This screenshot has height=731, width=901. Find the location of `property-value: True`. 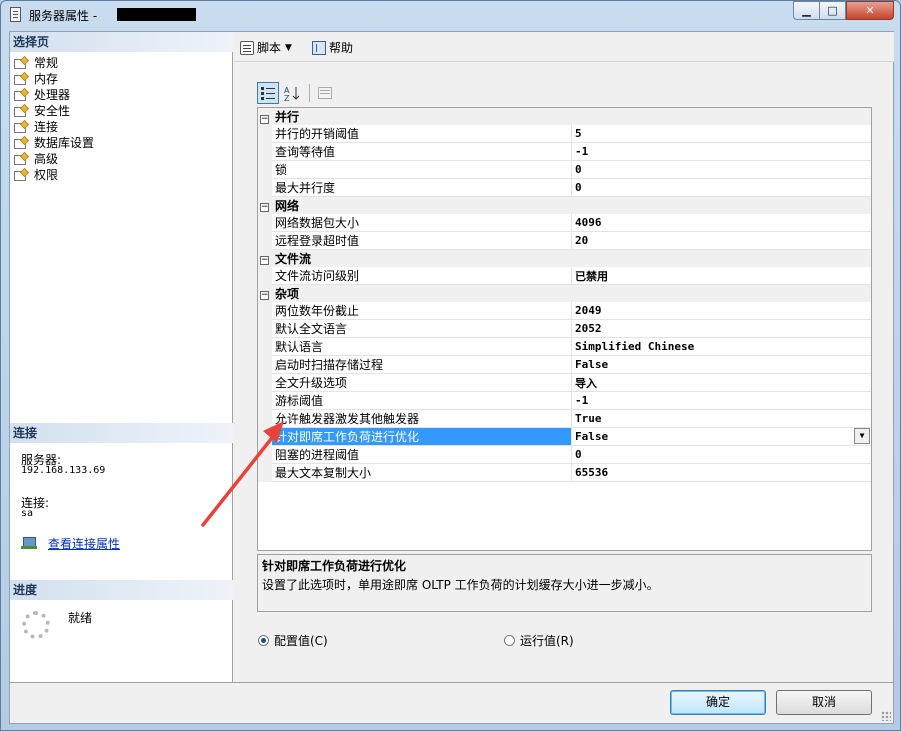

property-value: True is located at coordinates (721, 418).